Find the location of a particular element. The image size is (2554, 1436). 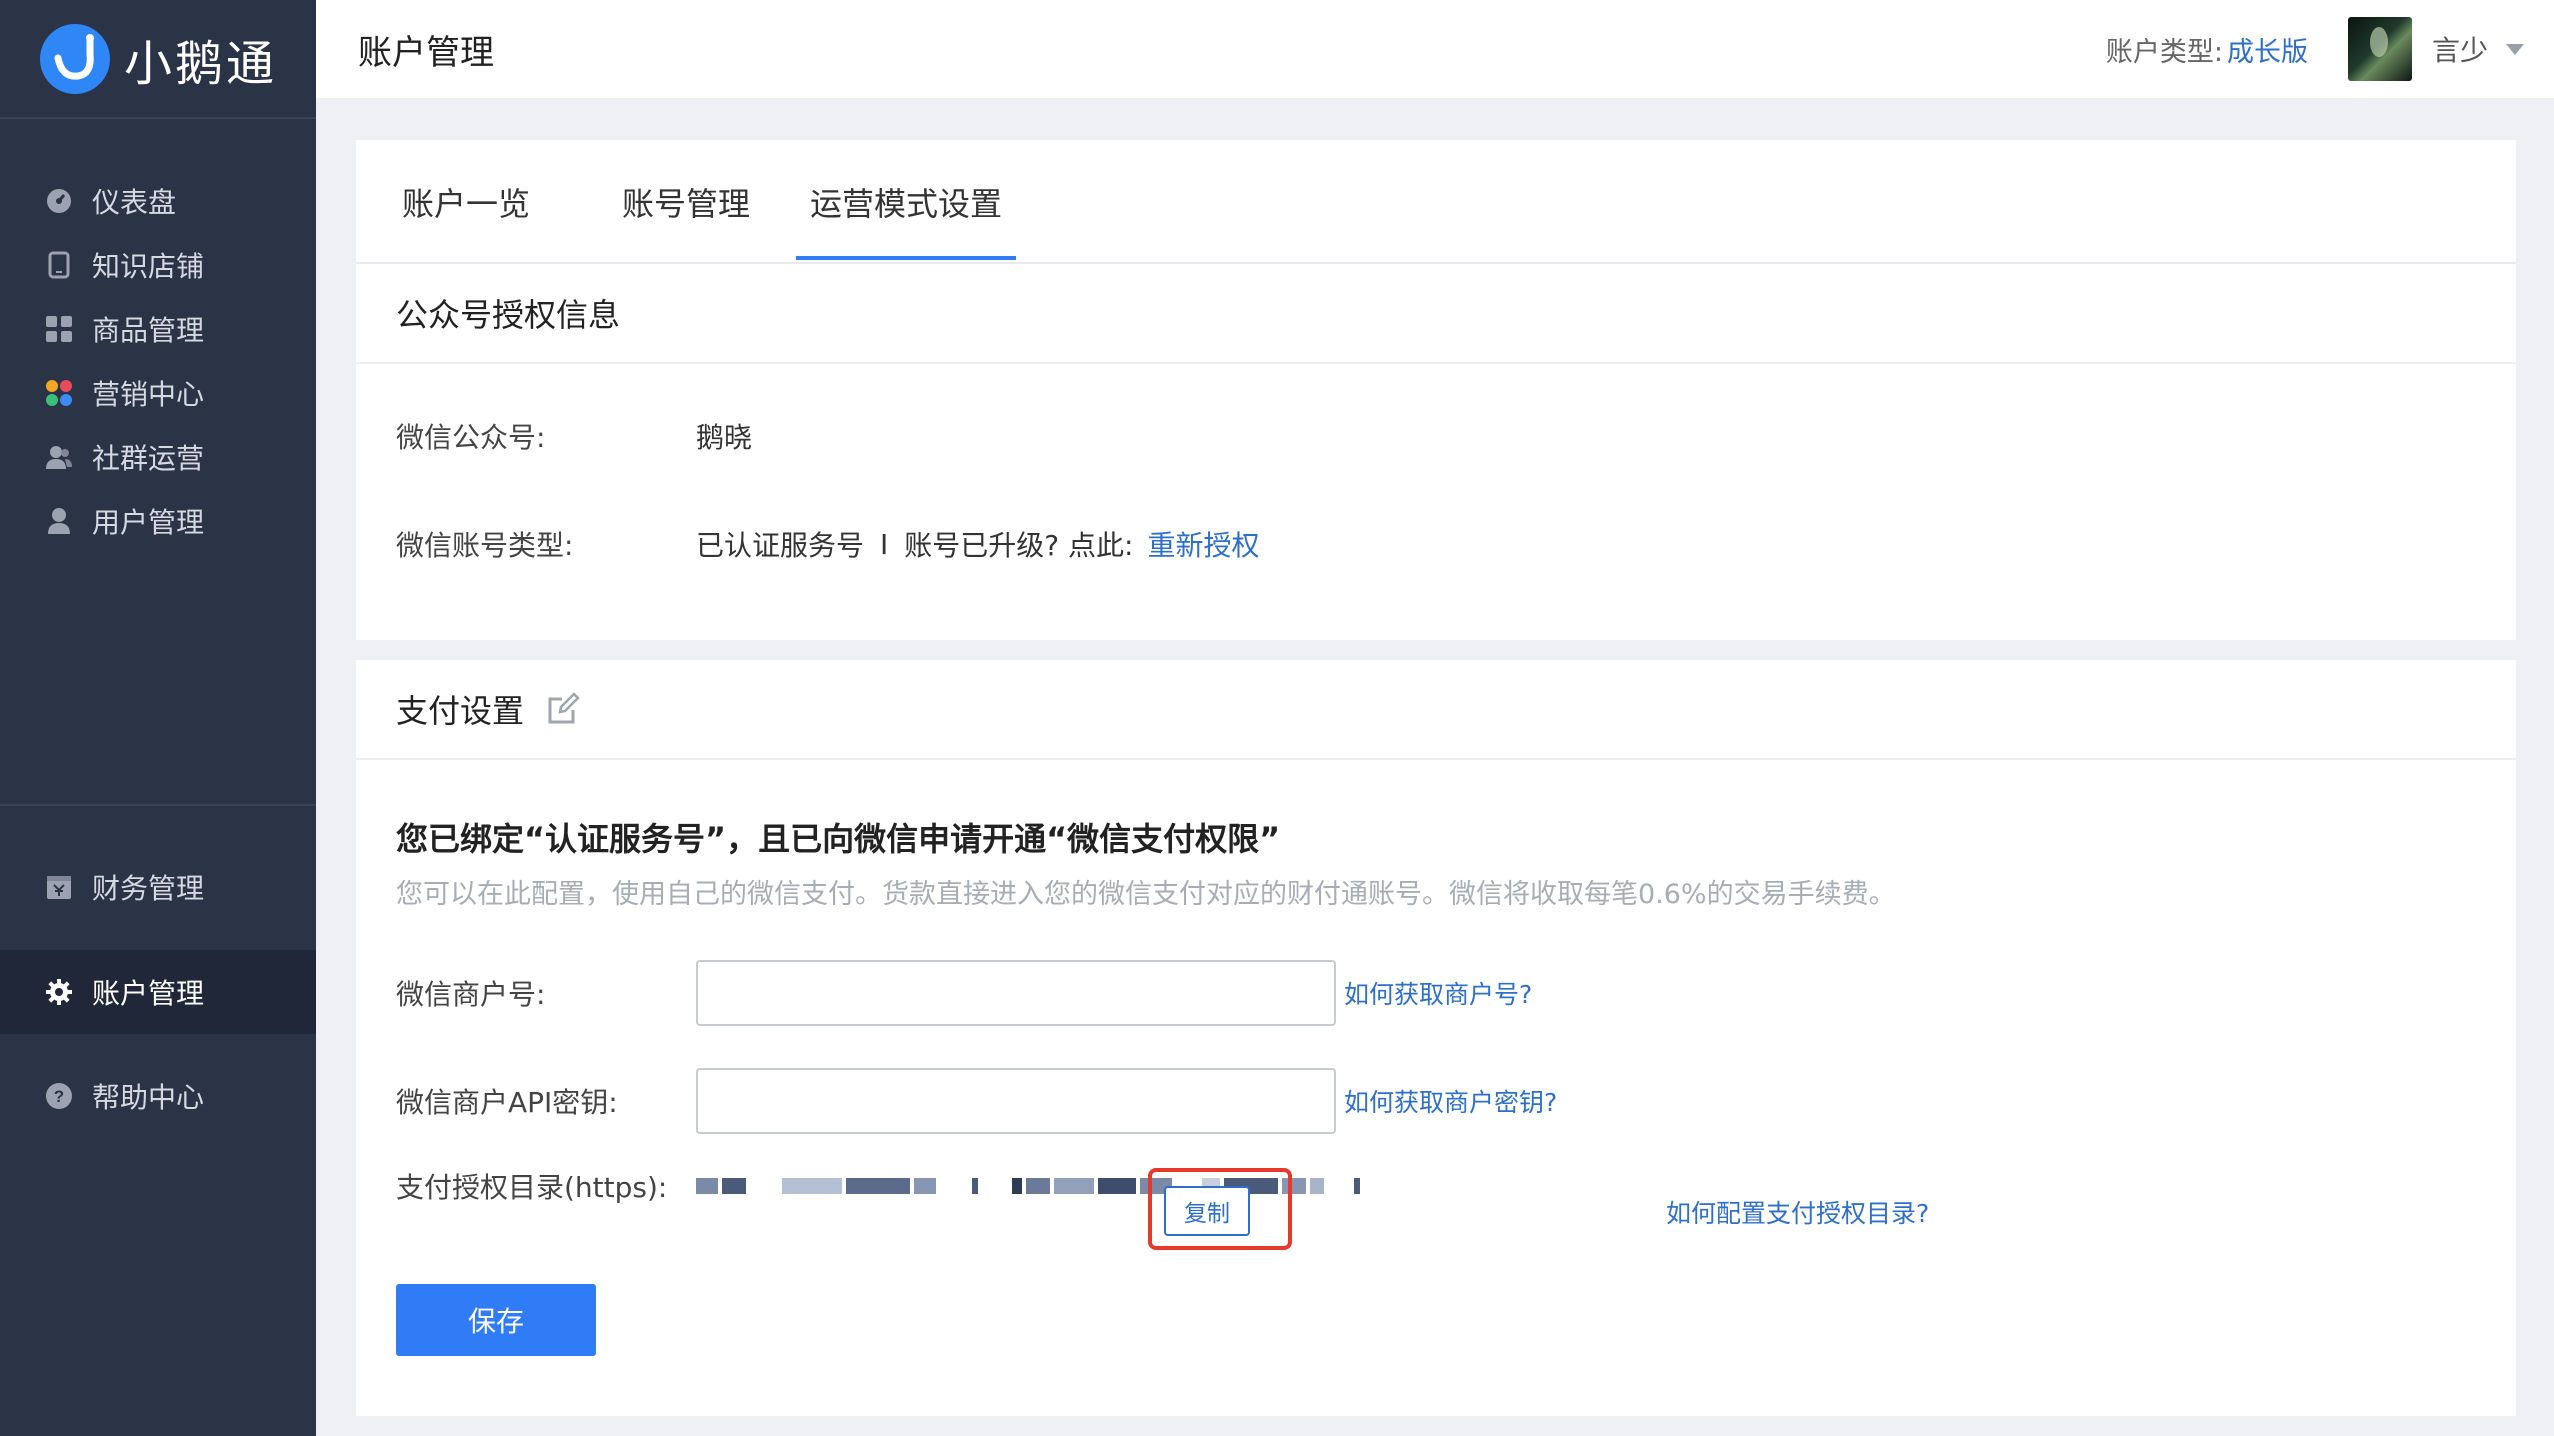

tab-operation-mode: 运营模式设置 is located at coordinates (906, 202).